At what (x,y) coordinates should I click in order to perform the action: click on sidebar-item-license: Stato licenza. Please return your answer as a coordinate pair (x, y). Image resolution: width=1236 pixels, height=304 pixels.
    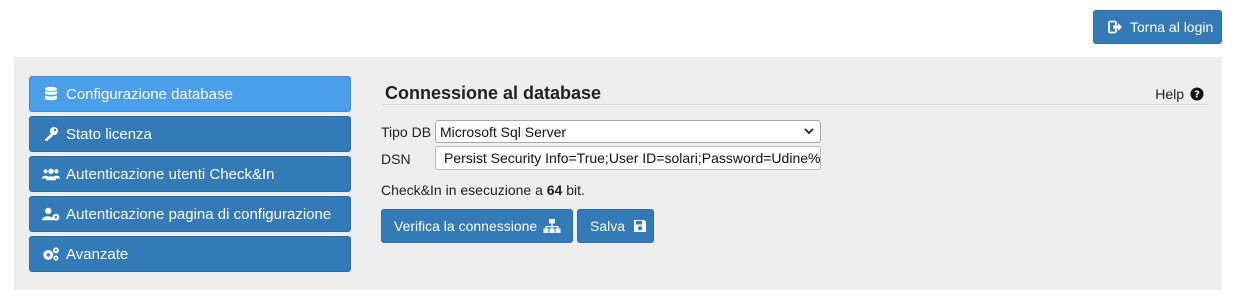
    Looking at the image, I should click on (190, 134).